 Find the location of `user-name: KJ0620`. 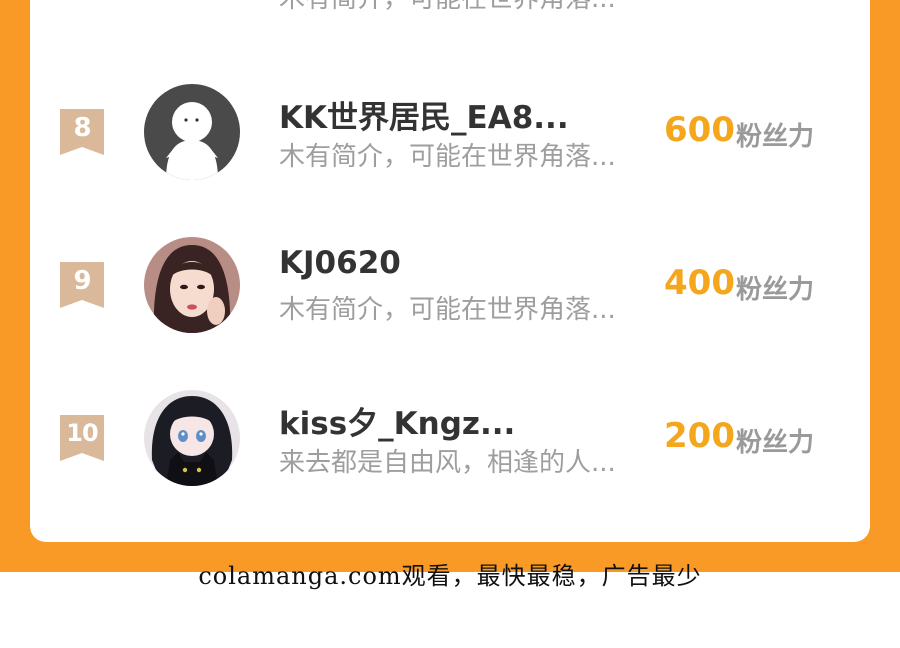

user-name: KJ0620 is located at coordinates (340, 263).